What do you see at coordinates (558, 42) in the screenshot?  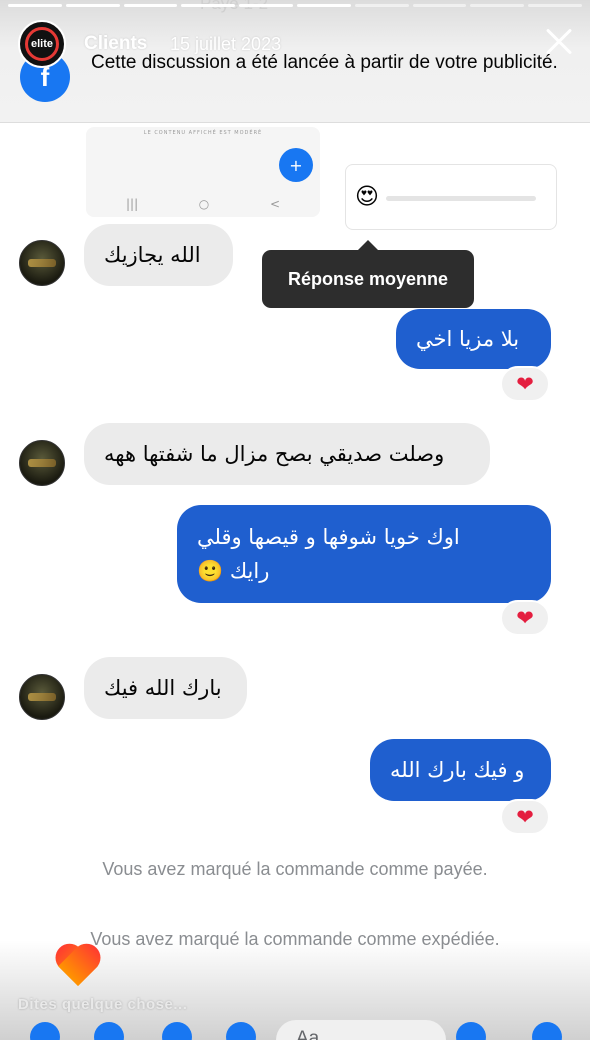 I see `close-icon` at bounding box center [558, 42].